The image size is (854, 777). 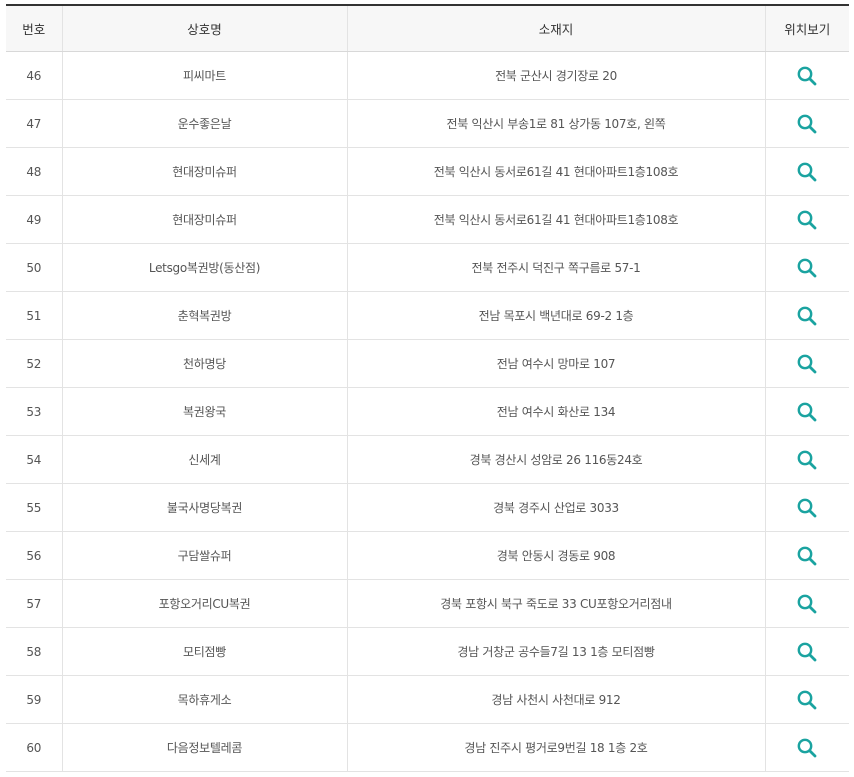 What do you see at coordinates (205, 603) in the screenshot?
I see `cell-store-name: 포항오거리CU복권` at bounding box center [205, 603].